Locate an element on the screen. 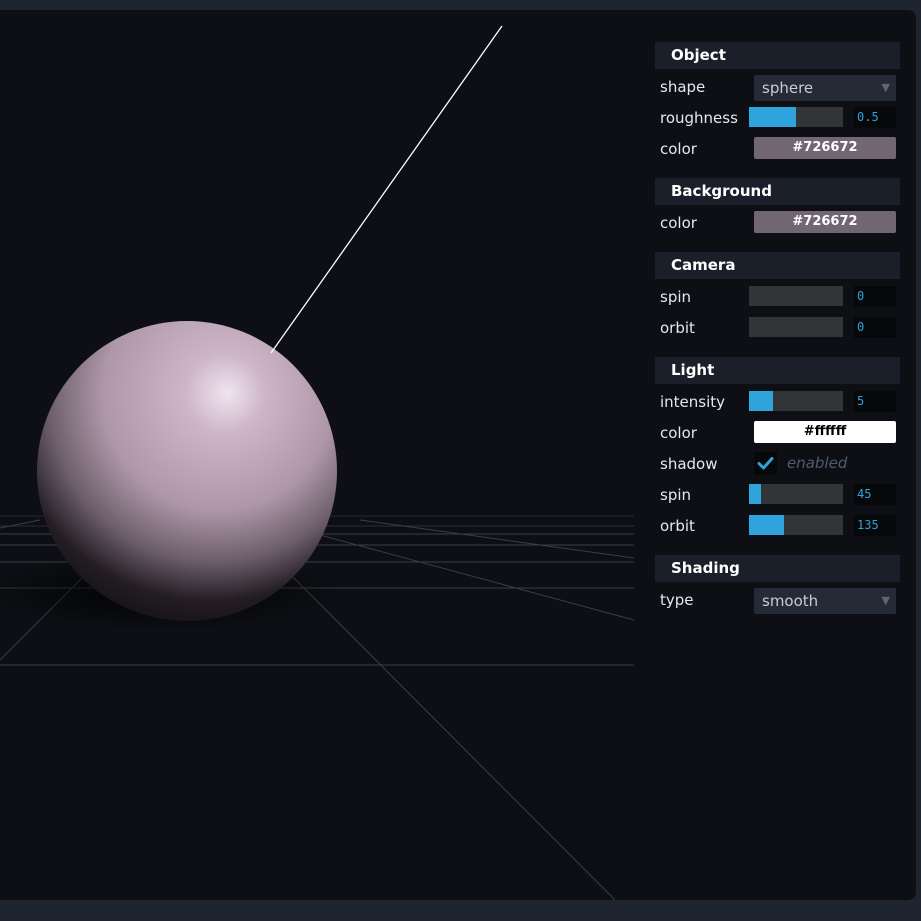 The width and height of the screenshot is (921, 921). light-spin-slider is located at coordinates (796, 494).